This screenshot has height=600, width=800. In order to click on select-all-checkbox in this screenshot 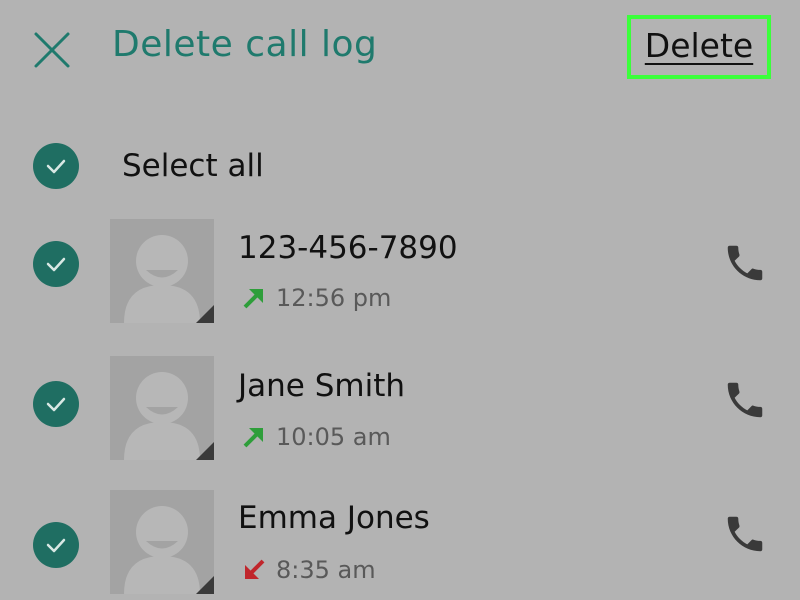, I will do `click(56, 166)`.